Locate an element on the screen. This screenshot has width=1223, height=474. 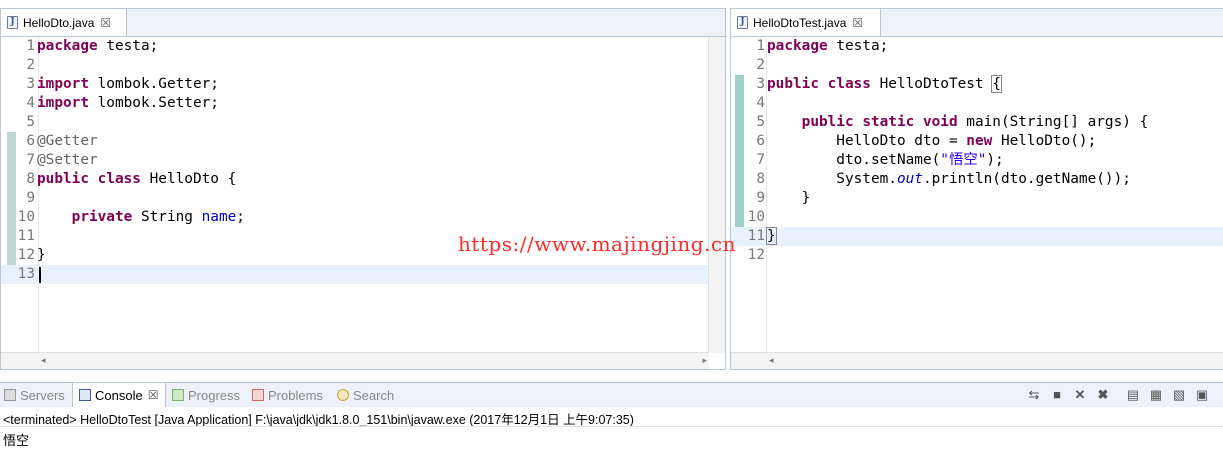
line-number: 13 is located at coordinates (26, 274).